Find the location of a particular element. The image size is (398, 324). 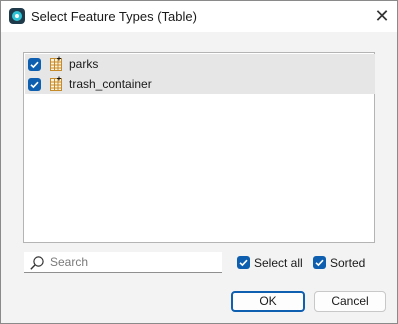

sorted-checkbox is located at coordinates (319, 262).